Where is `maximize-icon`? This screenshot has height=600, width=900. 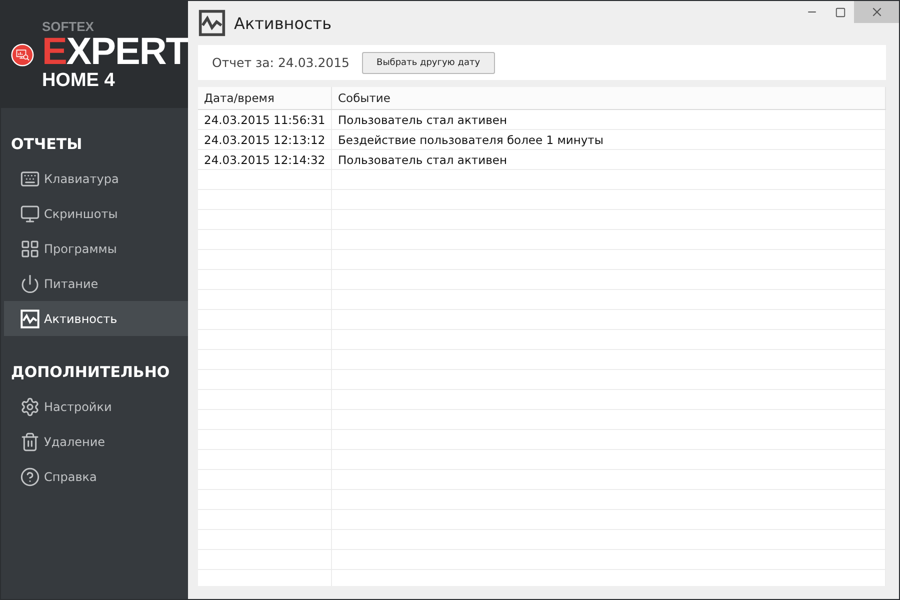
maximize-icon is located at coordinates (840, 12).